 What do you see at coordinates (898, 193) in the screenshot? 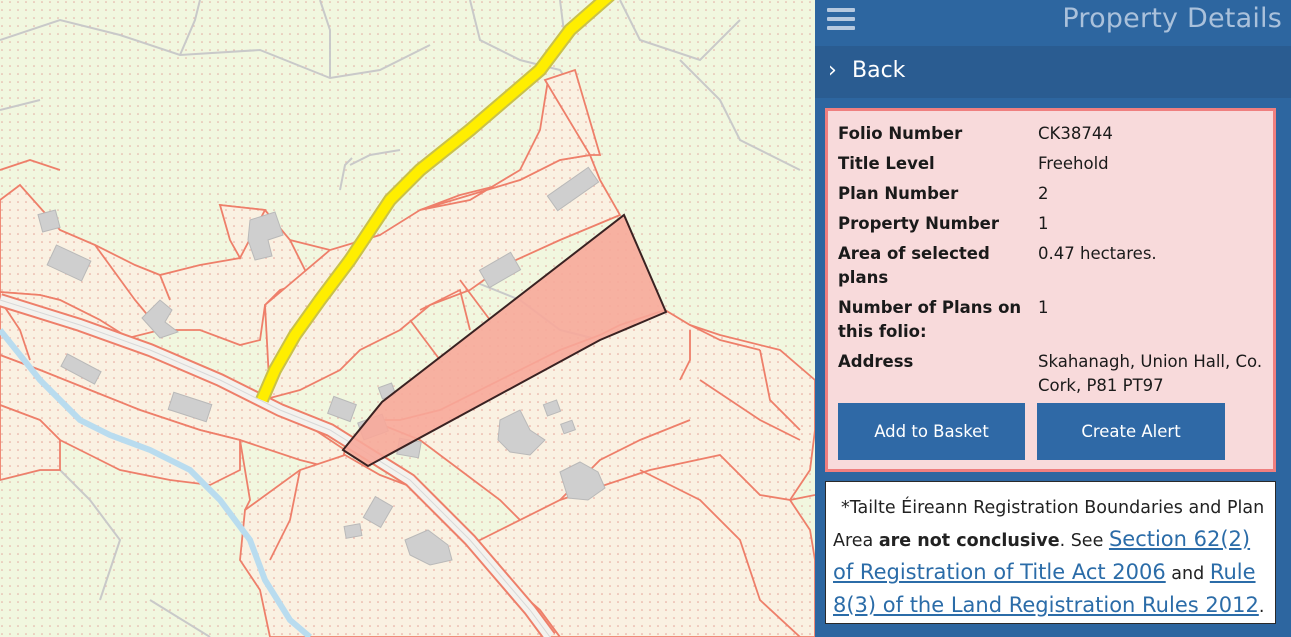
I see `detail-label: Plan Number` at bounding box center [898, 193].